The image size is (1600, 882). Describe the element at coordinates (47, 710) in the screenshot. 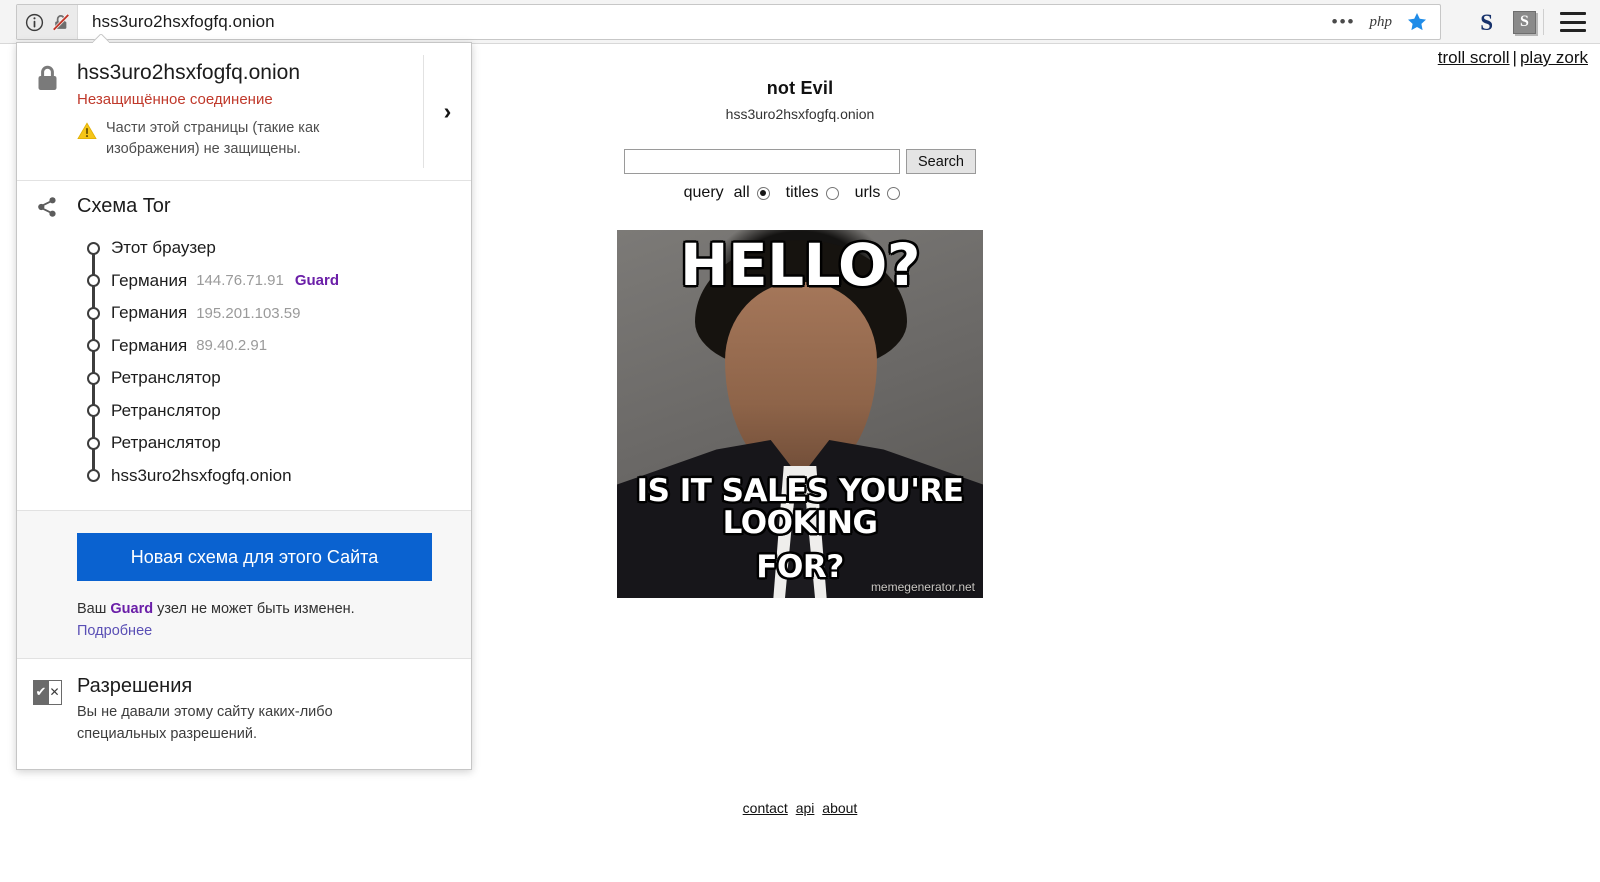

I see `permissions-icon-column: ✔ ✕` at that location.